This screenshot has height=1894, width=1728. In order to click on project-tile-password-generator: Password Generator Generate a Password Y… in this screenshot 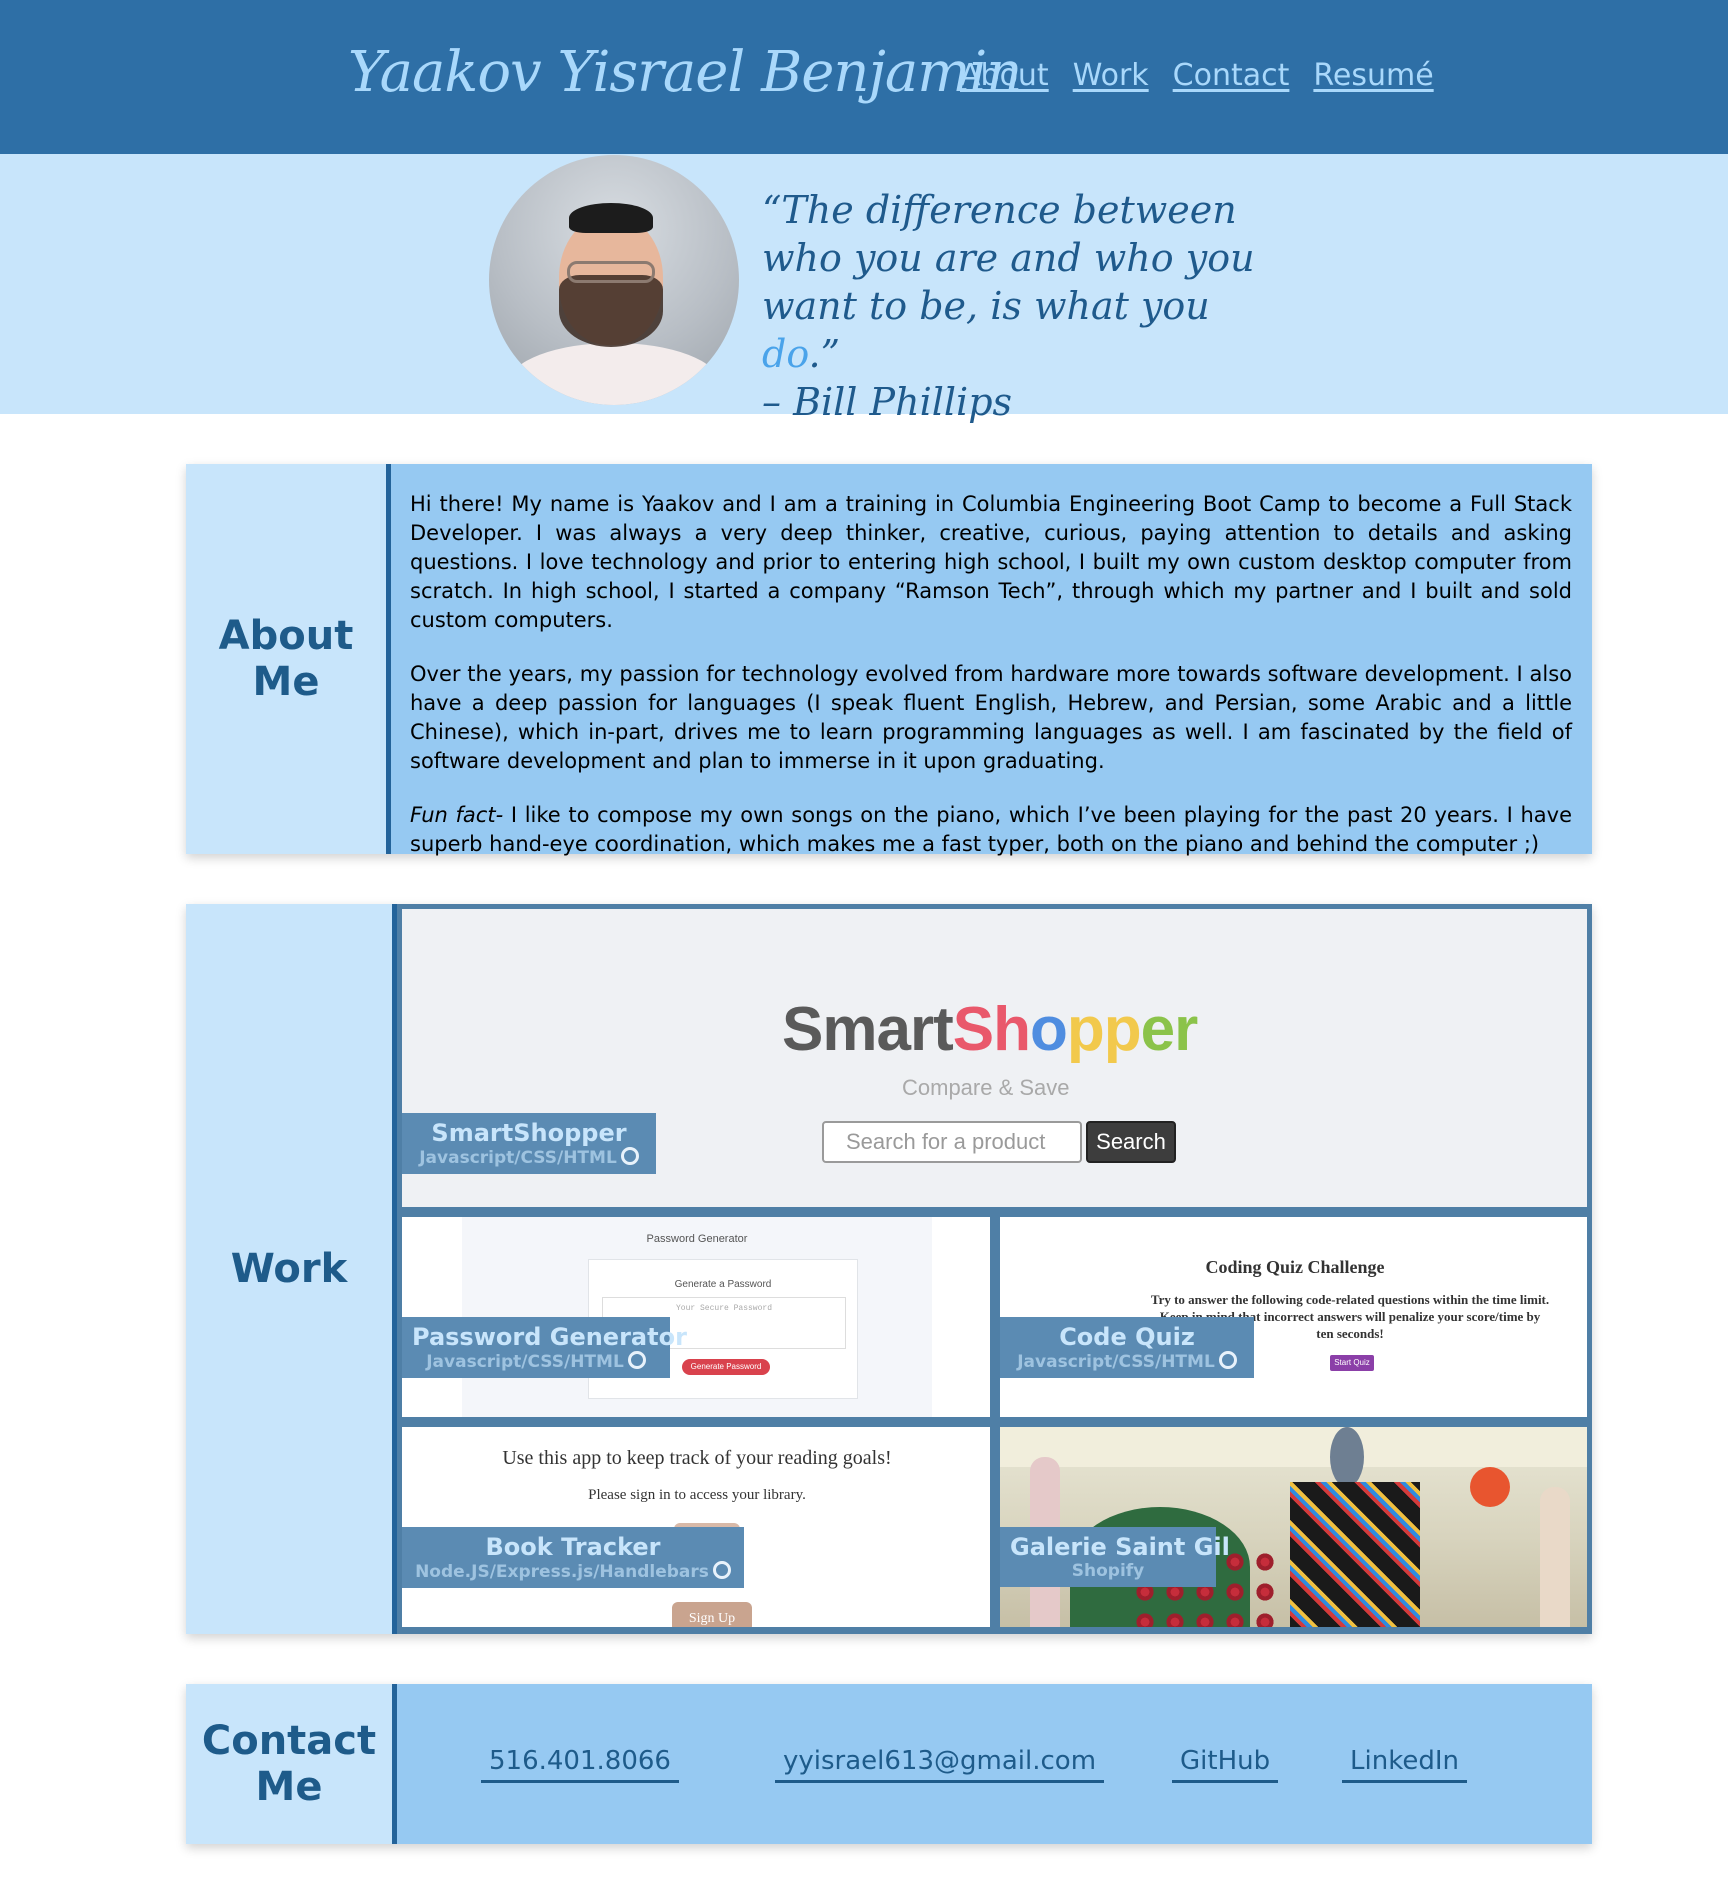, I will do `click(696, 1317)`.